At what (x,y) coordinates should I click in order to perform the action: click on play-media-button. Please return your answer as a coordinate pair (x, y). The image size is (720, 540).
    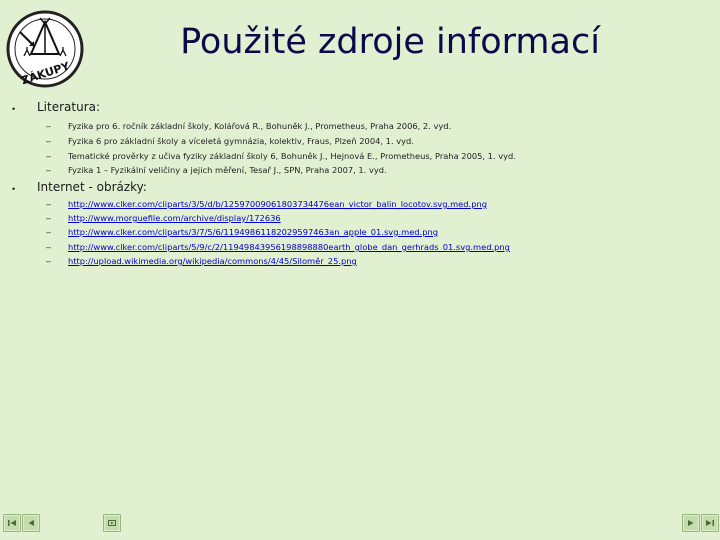
    Looking at the image, I should click on (112, 523).